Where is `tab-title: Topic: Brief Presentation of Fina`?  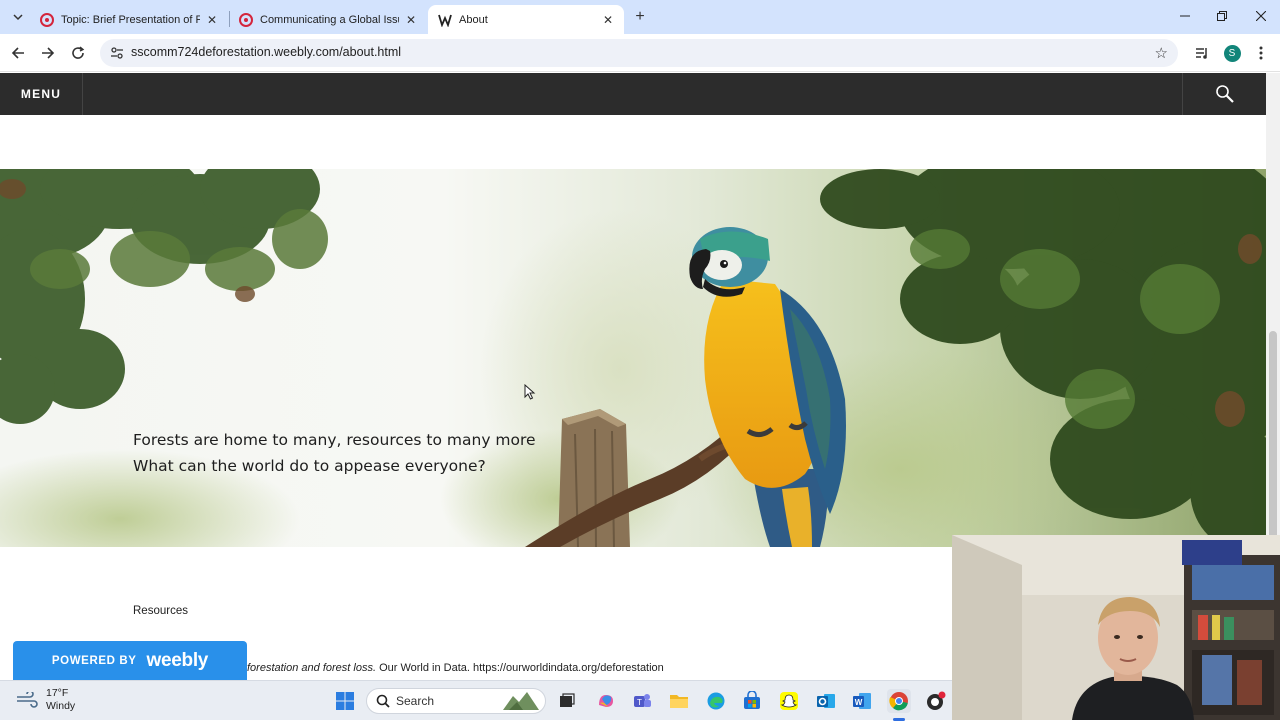
tab-title: Topic: Brief Presentation of Fina is located at coordinates (130, 19).